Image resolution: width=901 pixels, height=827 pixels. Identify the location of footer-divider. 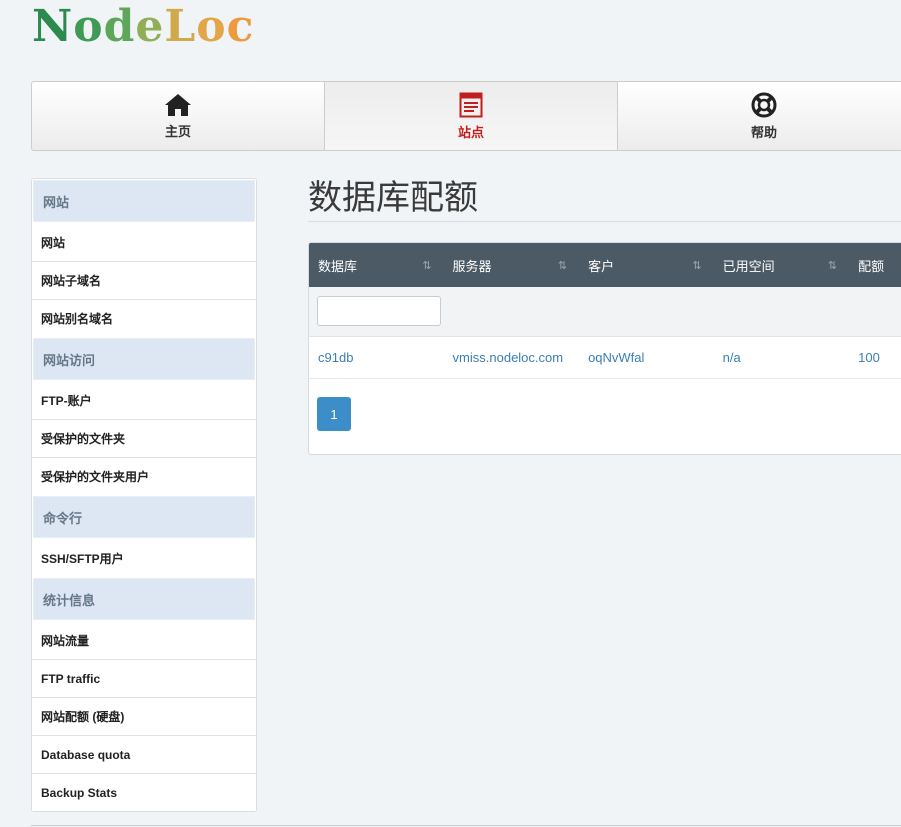
(466, 825).